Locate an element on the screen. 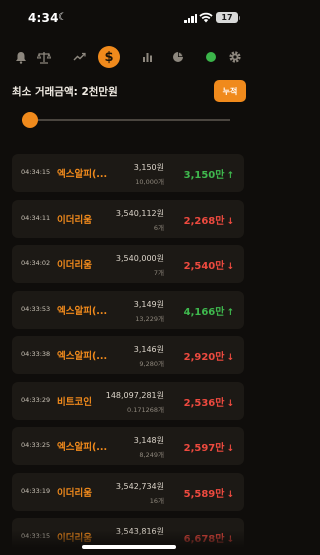 Image resolution: width=320 pixels, height=555 pixels. trade-row: 04:34:11 이더리움 3,540,112원 6개 2,268만 ↓ is located at coordinates (128, 218).